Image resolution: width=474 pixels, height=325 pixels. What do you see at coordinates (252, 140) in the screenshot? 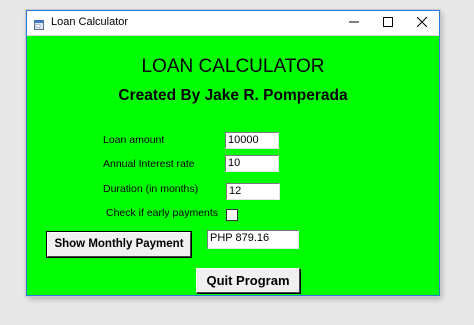
I see `loan-amount-input: 10000` at bounding box center [252, 140].